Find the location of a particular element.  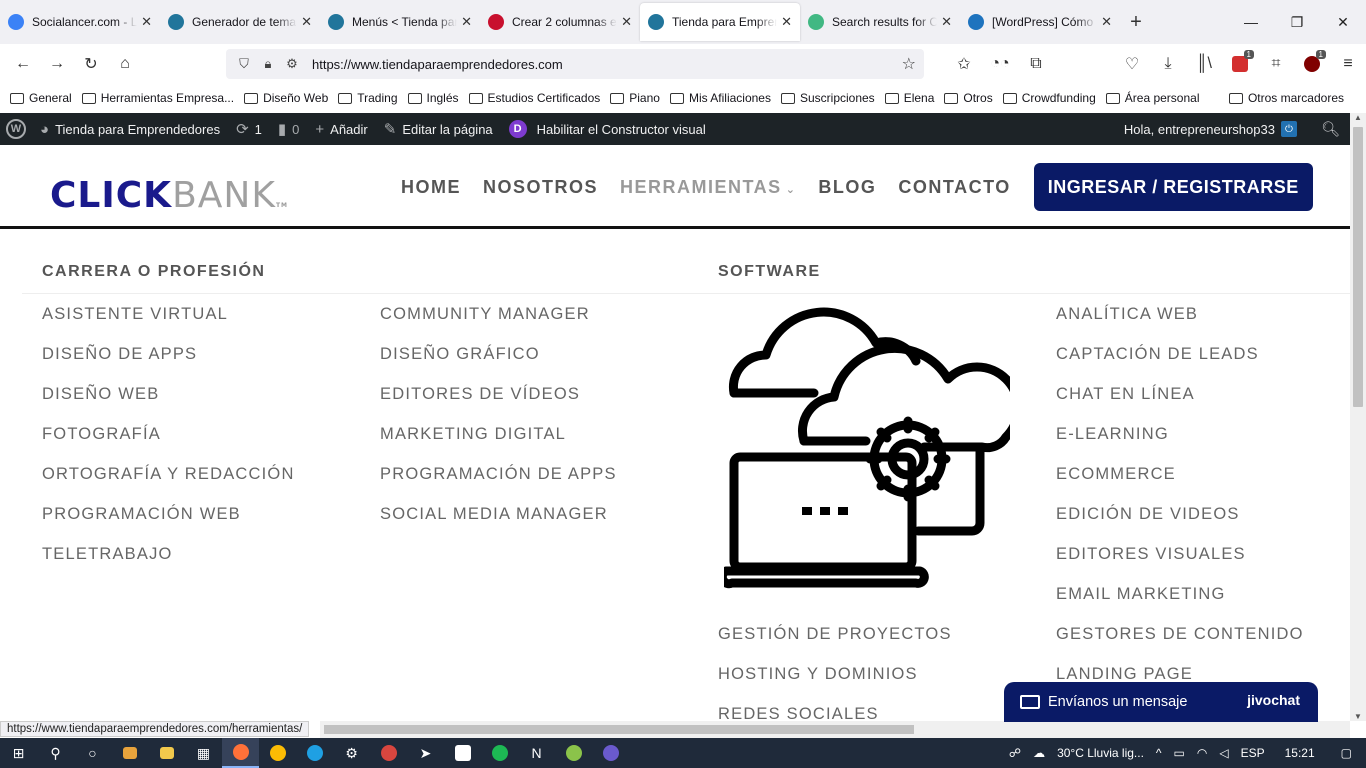

menu-herramientas: HERRAMIENTAS ⌄ is located at coordinates (708, 187).